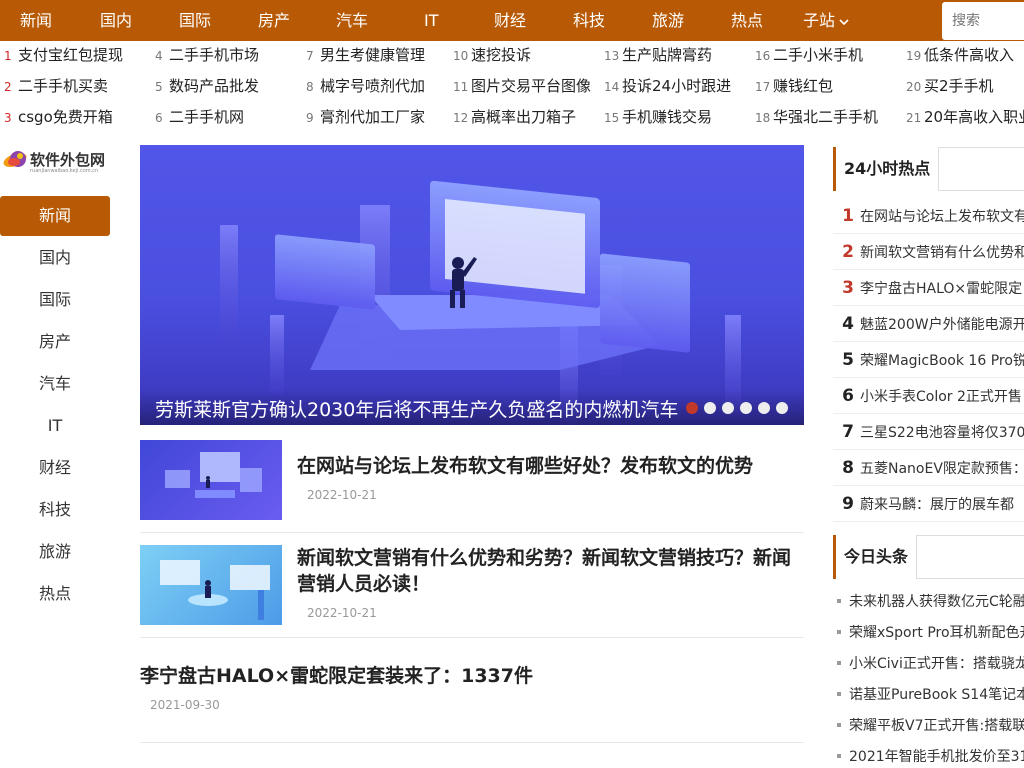 This screenshot has height=768, width=1024. Describe the element at coordinates (960, 55) in the screenshot. I see `keyword-link: 19 低条件高收入` at that location.